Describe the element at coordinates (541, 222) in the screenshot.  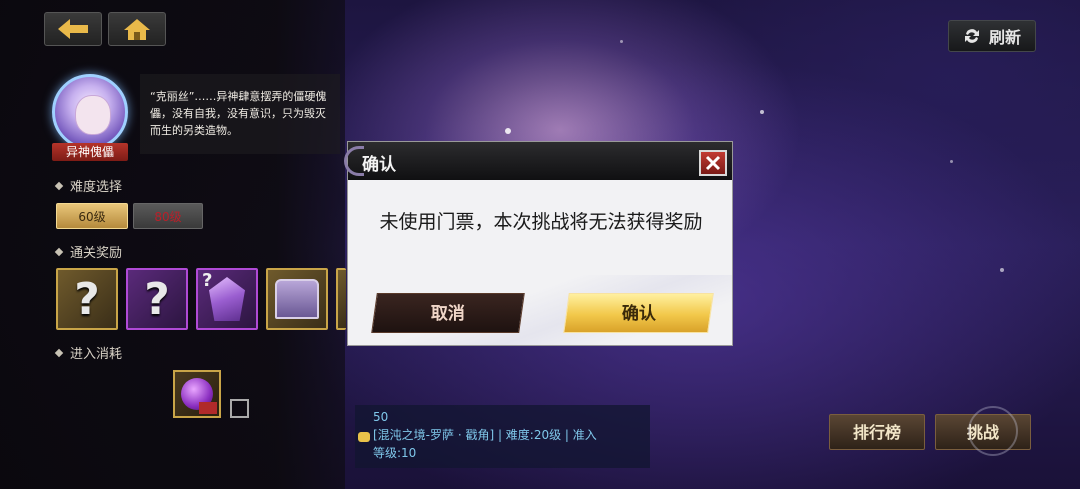
I see `dialog-message: 未使用门票，本次挑战将无法获得奖励` at that location.